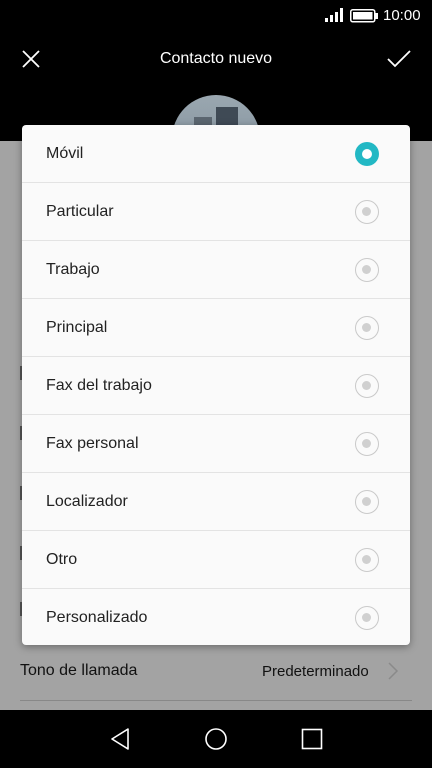  Describe the element at coordinates (216, 444) in the screenshot. I see `option-fax-personal: Fax personal` at that location.